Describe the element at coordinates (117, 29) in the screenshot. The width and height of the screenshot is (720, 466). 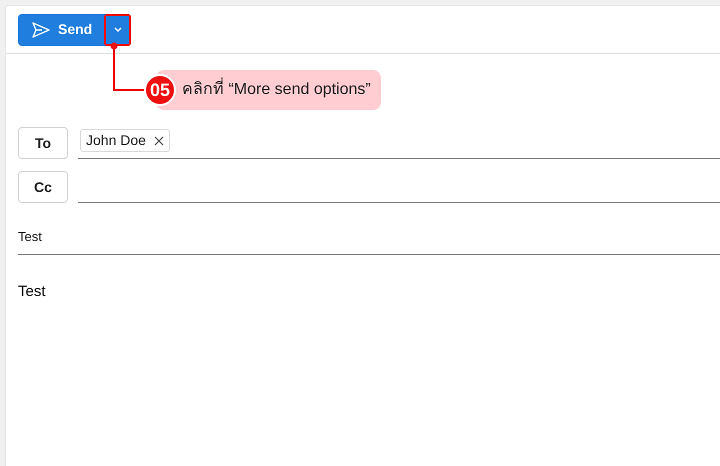
I see `chevron-down-icon` at that location.